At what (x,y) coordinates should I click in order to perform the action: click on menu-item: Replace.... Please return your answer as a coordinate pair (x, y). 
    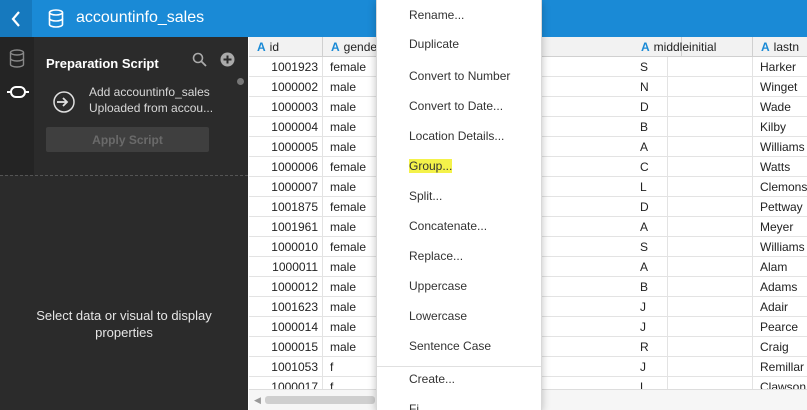
    Looking at the image, I should click on (459, 256).